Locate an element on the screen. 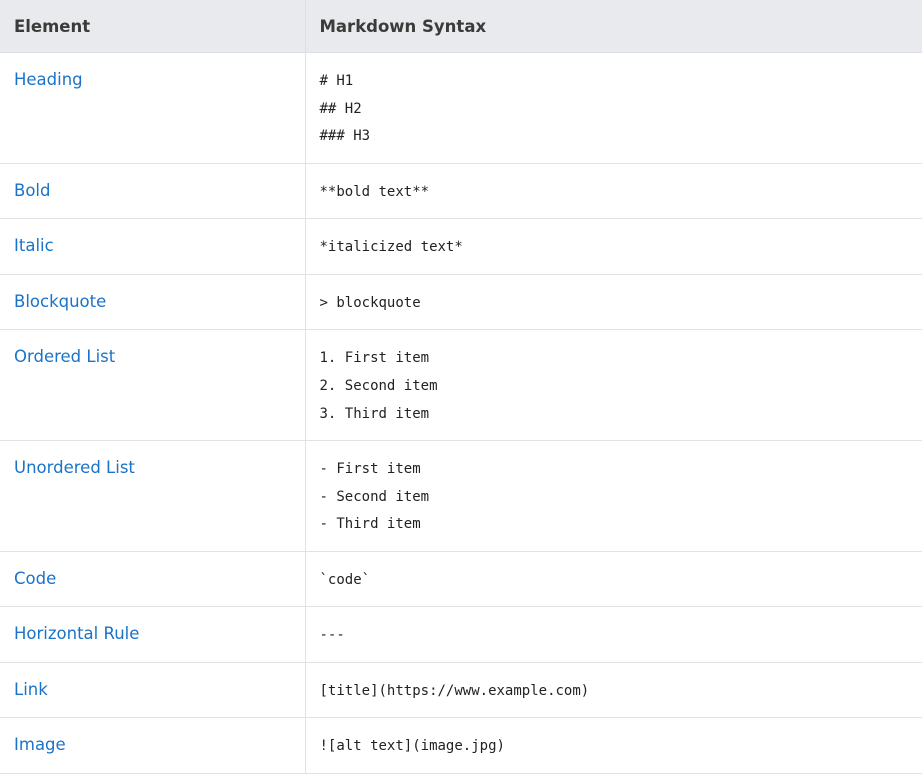 The height and width of the screenshot is (774, 922). syntax-line: # H1 is located at coordinates (614, 85).